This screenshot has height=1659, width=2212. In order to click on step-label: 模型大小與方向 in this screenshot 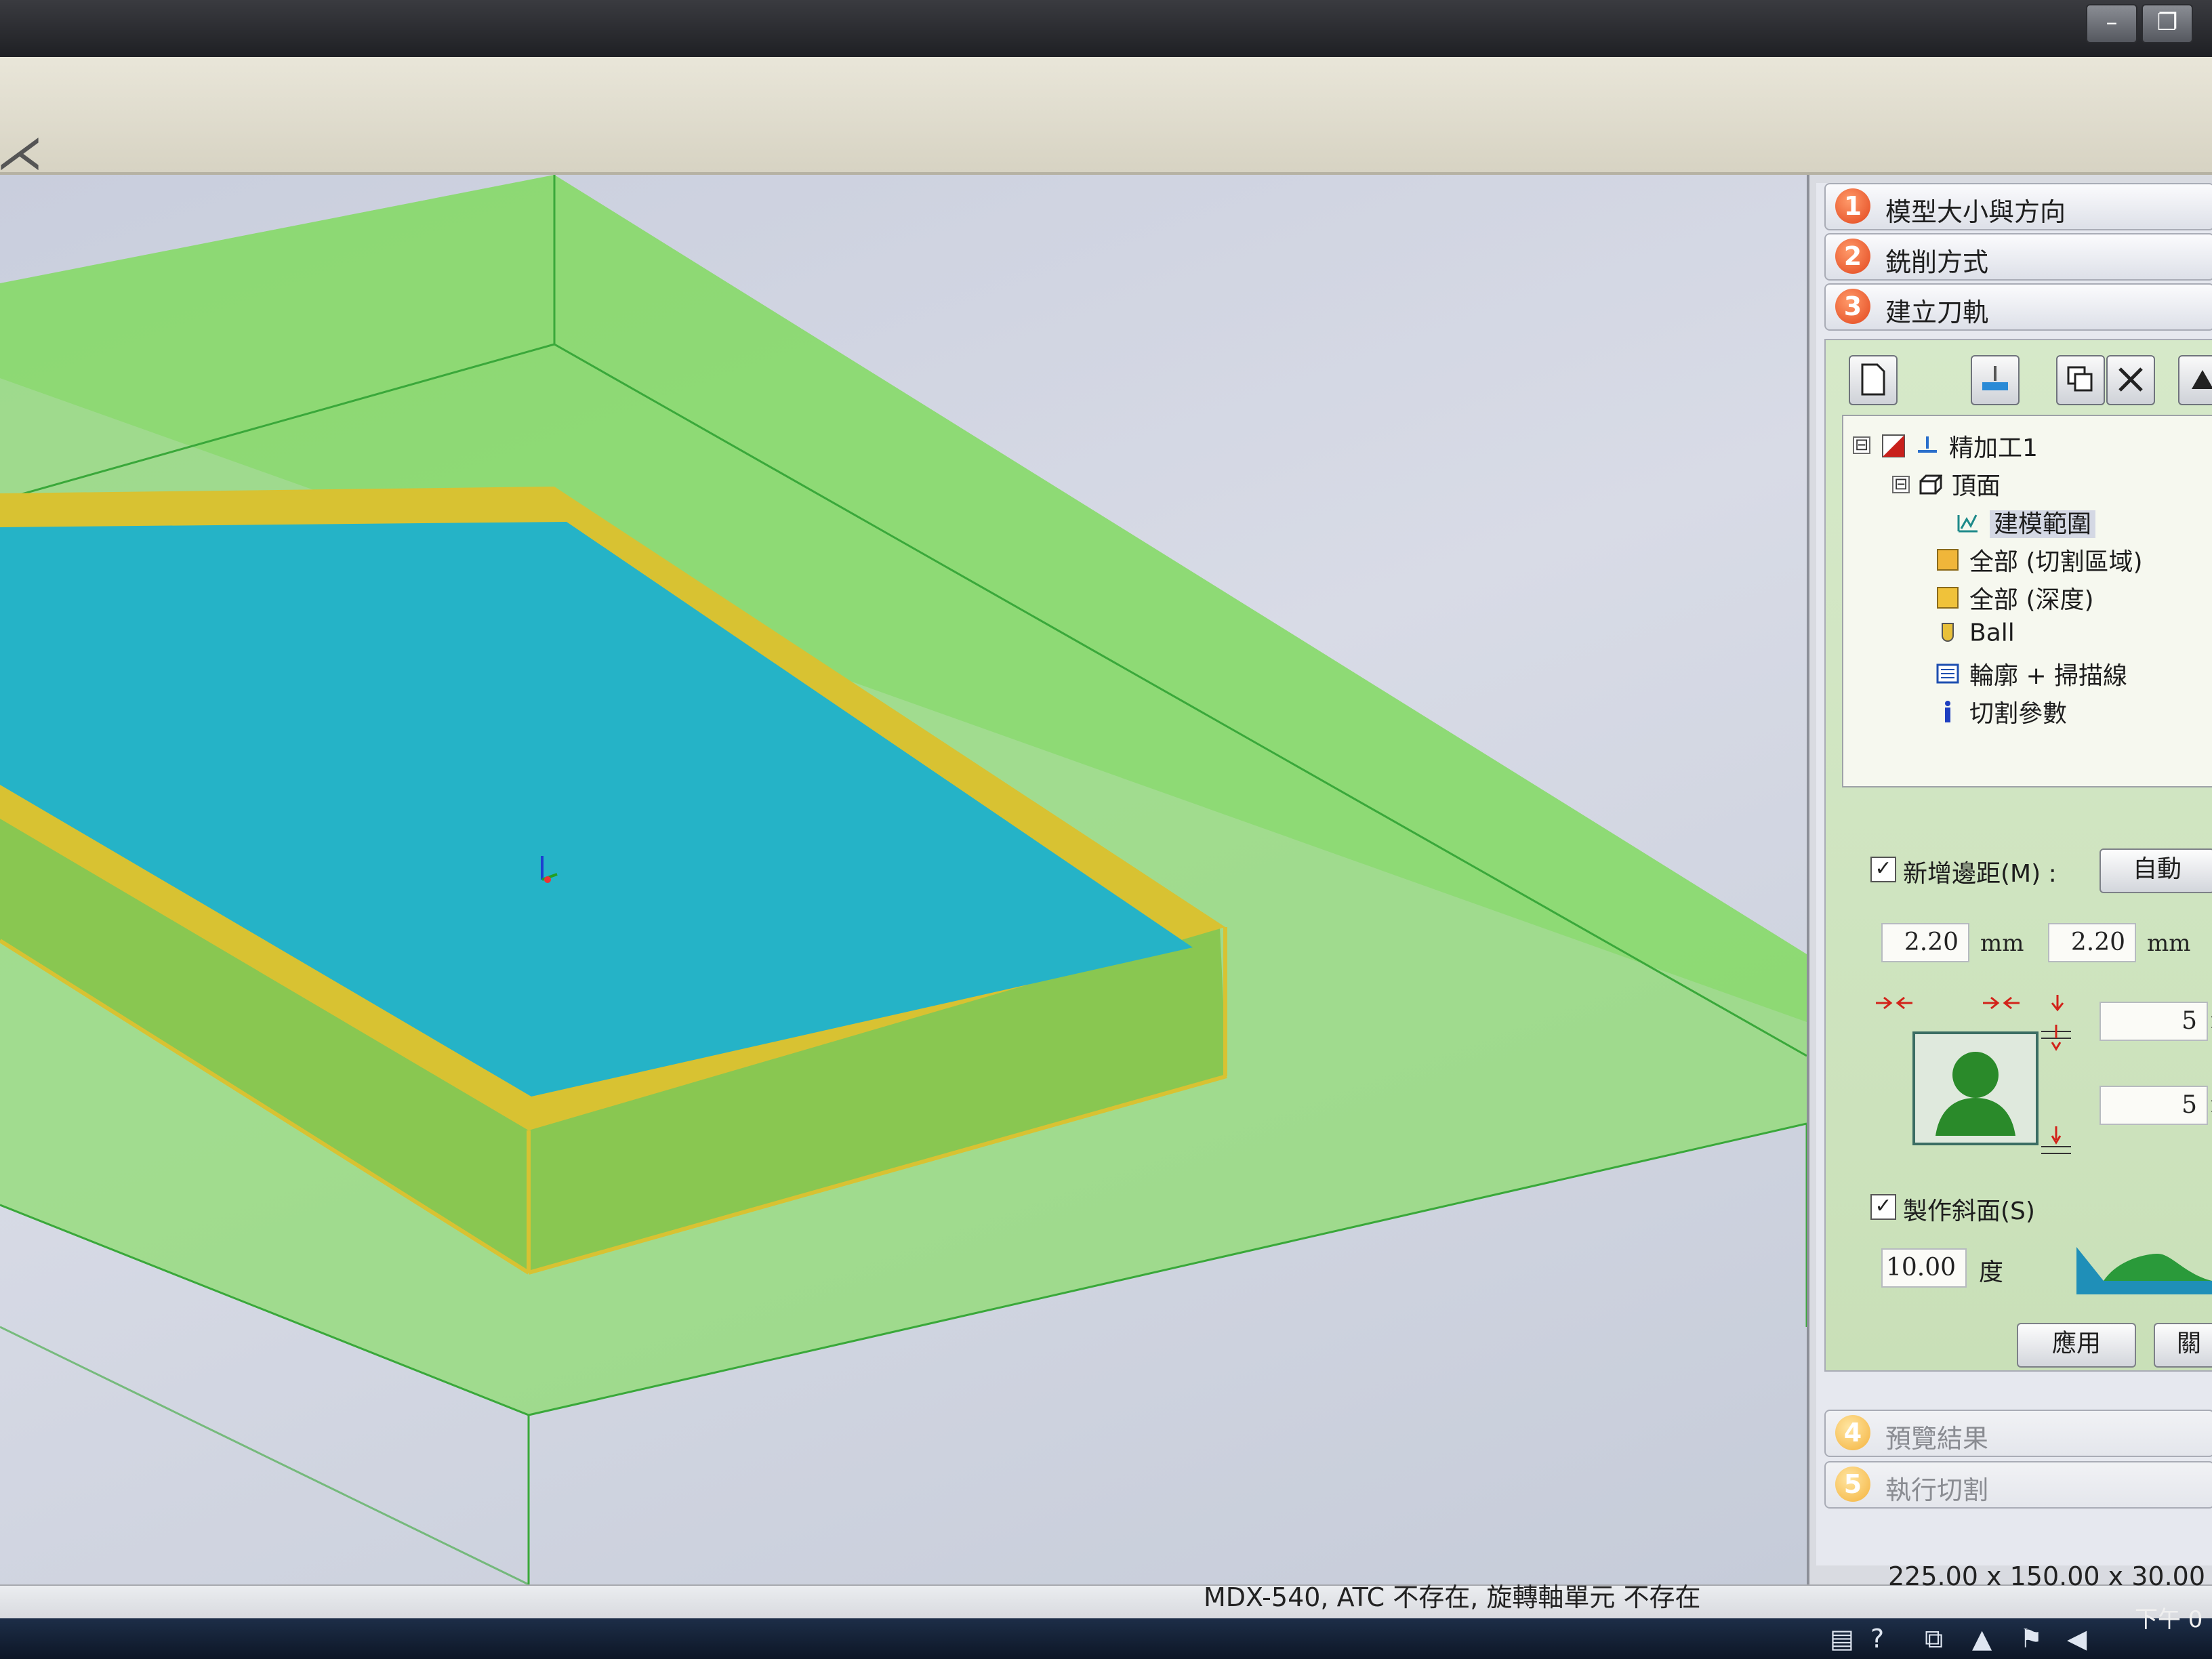, I will do `click(1975, 212)`.